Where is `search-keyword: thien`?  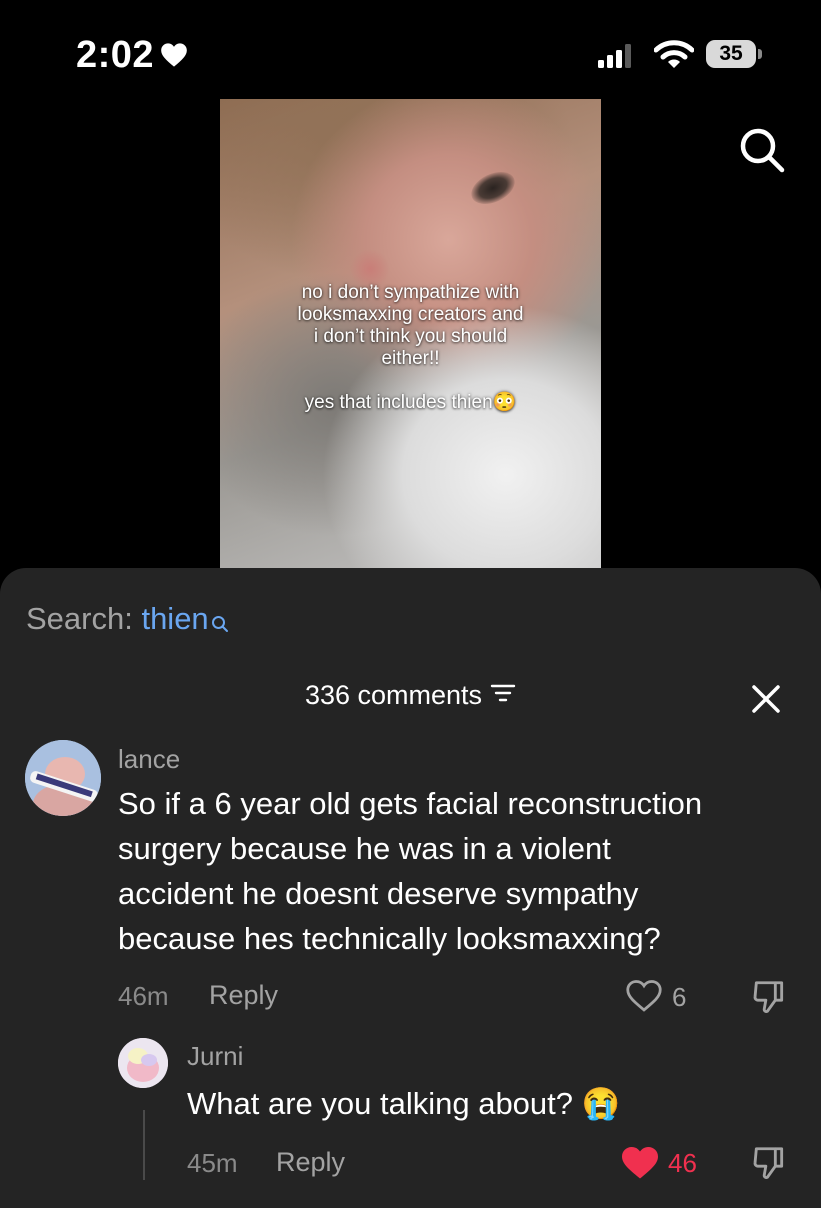
search-keyword: thien is located at coordinates (174, 618).